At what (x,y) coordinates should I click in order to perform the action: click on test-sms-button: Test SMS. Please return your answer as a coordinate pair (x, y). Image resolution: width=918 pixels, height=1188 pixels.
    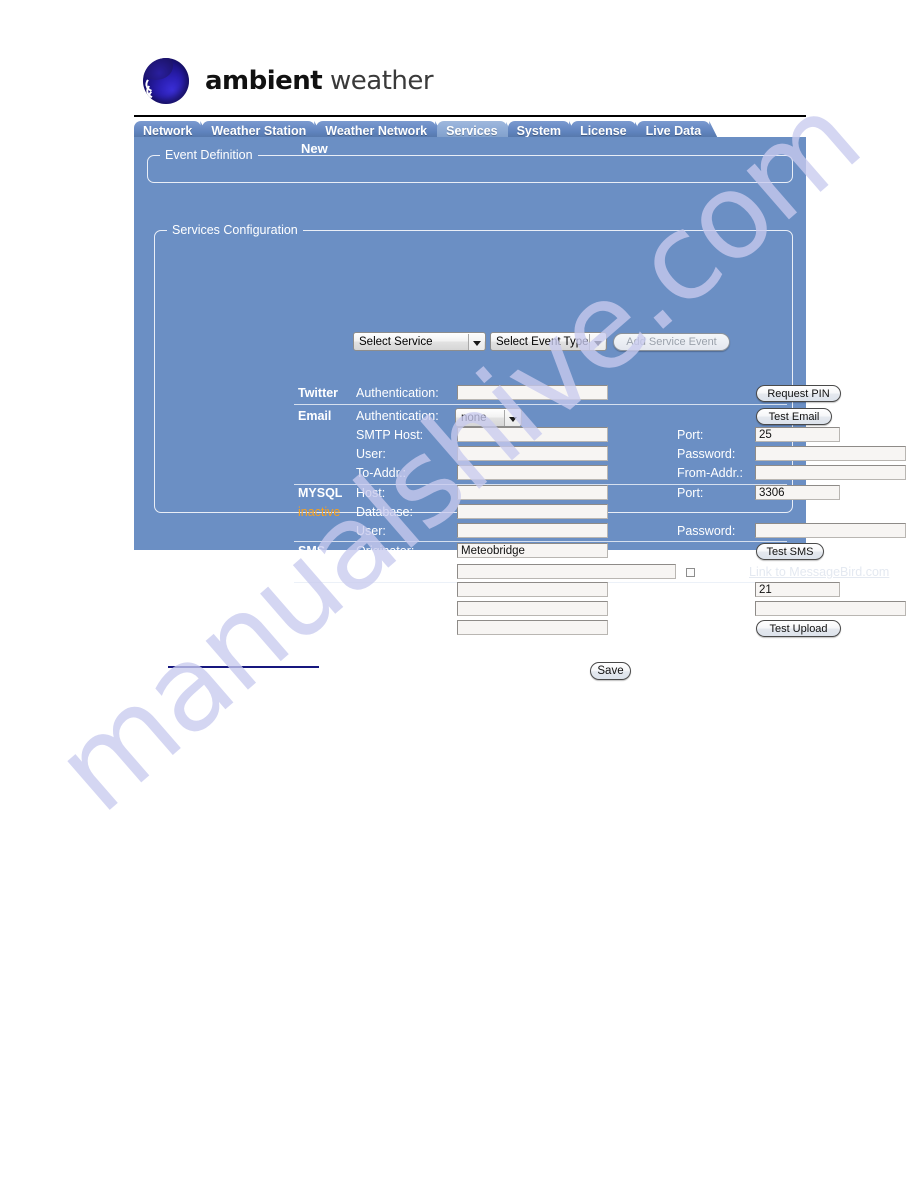
    Looking at the image, I should click on (790, 551).